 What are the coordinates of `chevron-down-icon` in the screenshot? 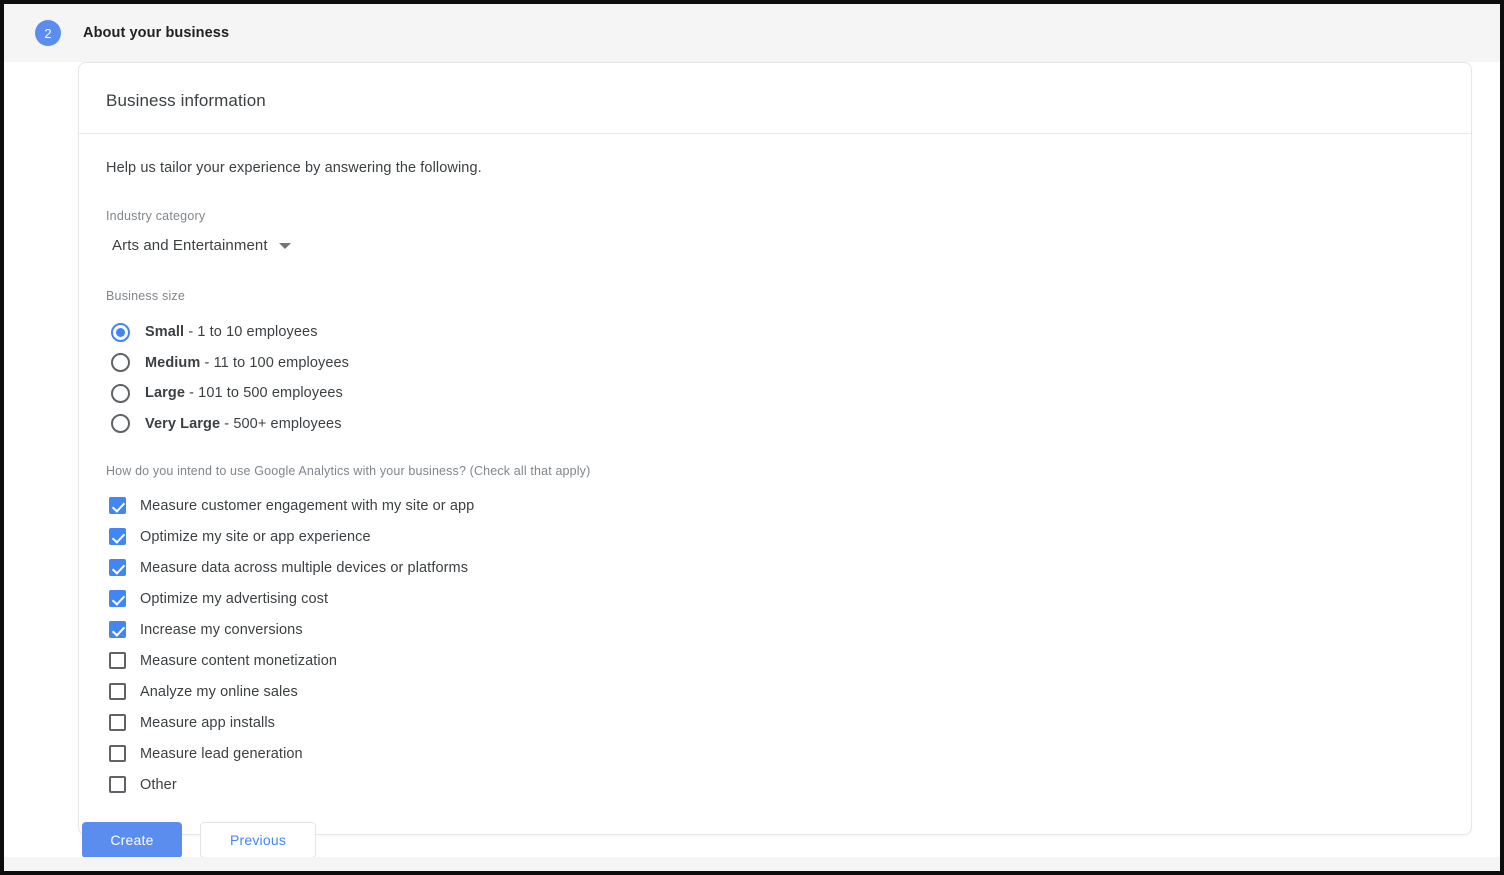 It's located at (284, 245).